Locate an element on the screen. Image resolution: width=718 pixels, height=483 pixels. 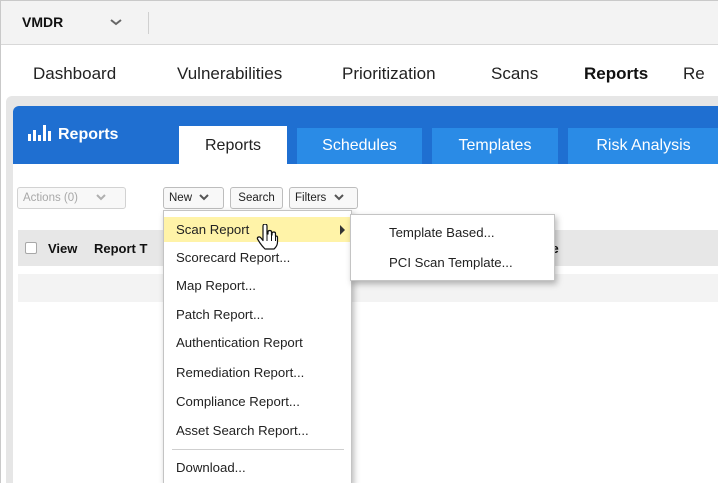
module-title: Reports is located at coordinates (73, 136).